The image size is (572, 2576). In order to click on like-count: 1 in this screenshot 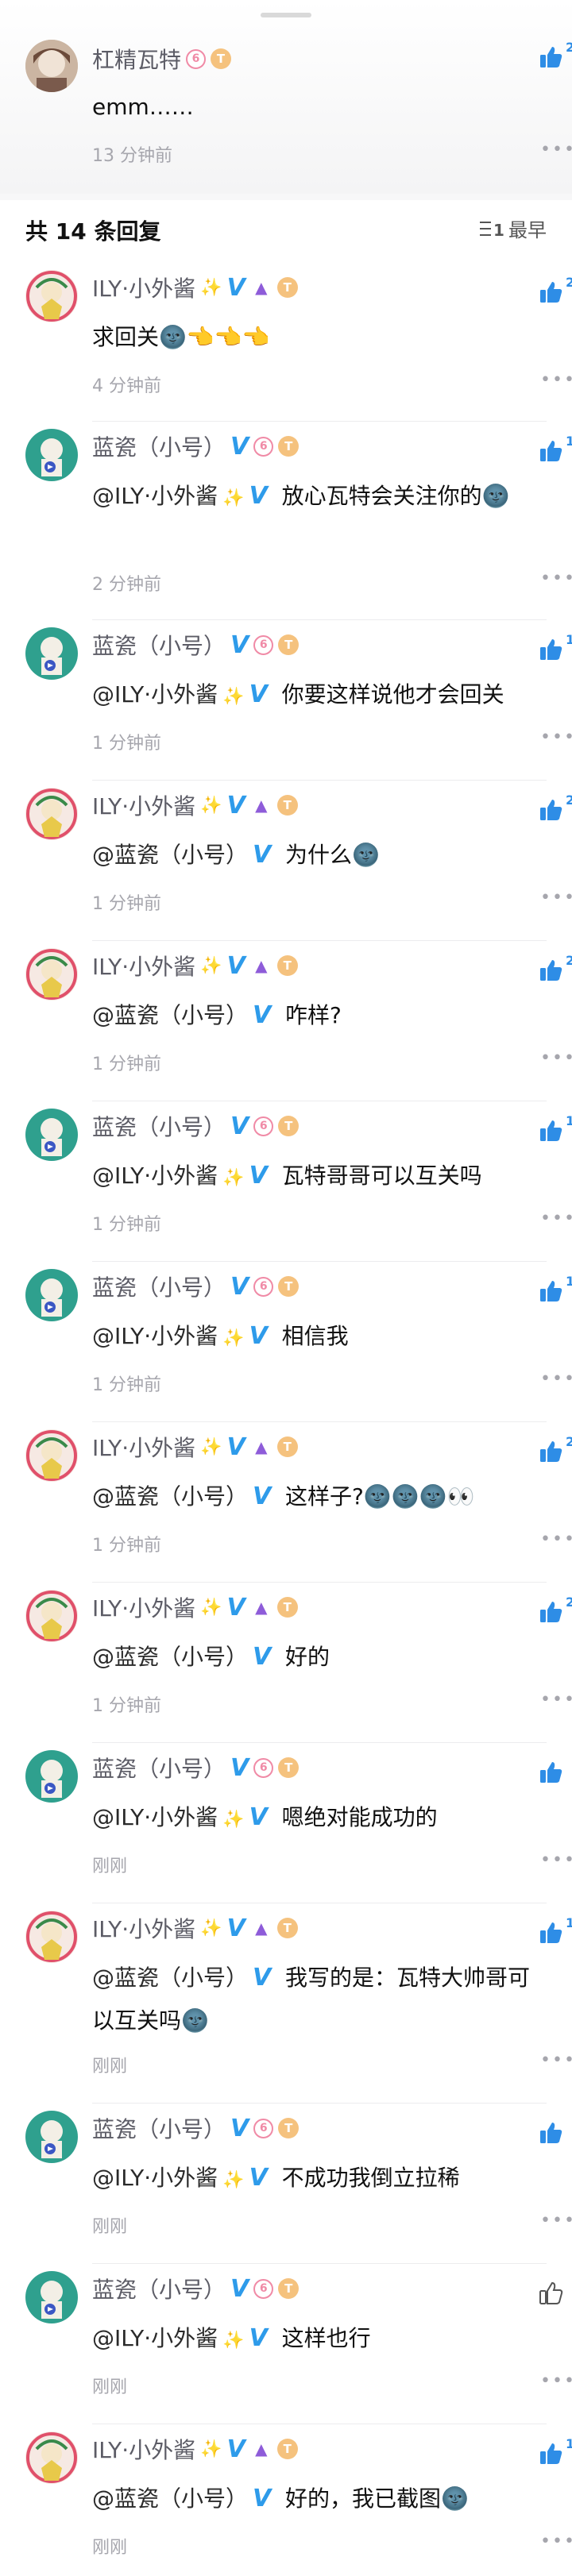, I will do `click(569, 639)`.